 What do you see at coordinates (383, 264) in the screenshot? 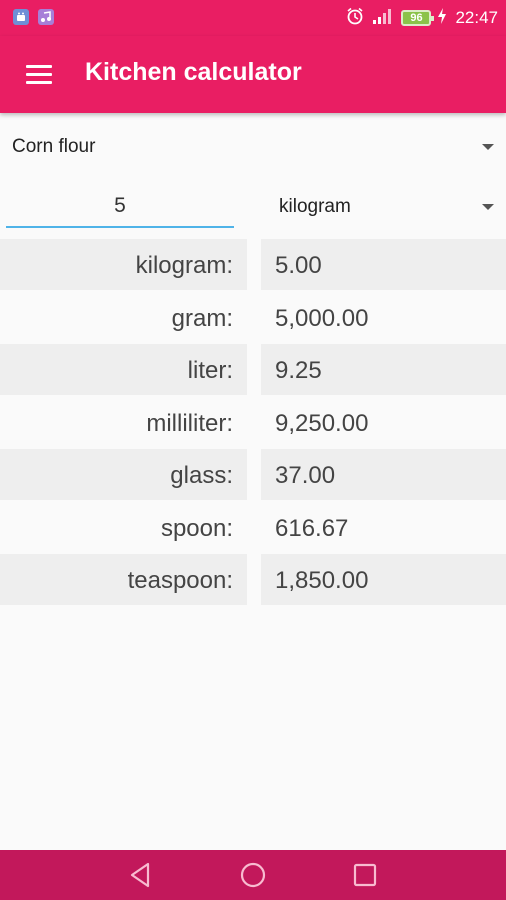
I see `result-value: 5.00` at bounding box center [383, 264].